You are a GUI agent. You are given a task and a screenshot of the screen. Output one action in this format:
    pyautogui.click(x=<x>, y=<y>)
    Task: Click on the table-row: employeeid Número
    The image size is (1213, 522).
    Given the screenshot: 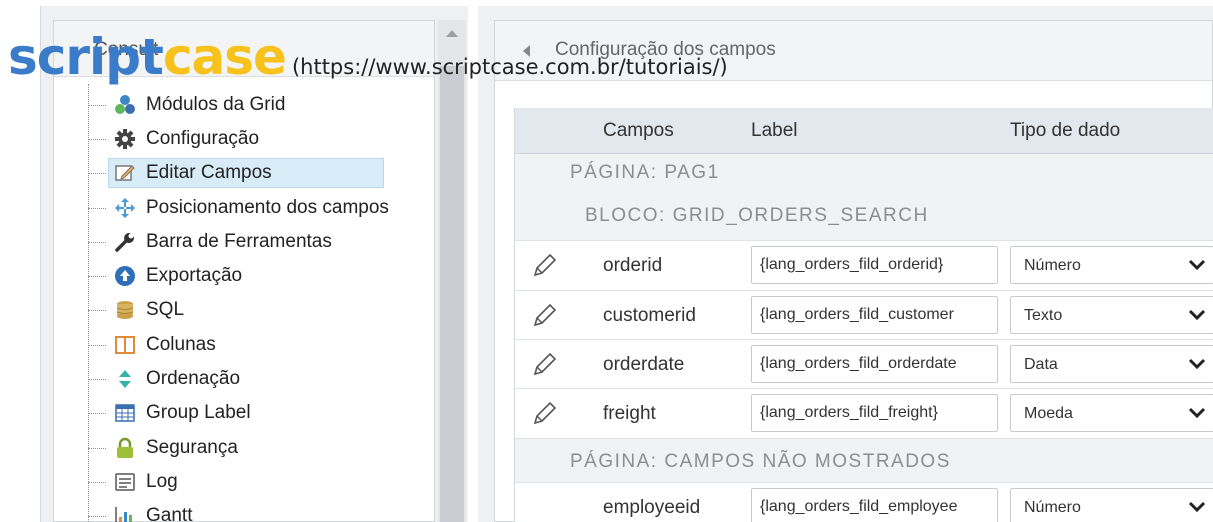 What is the action you would take?
    pyautogui.click(x=864, y=502)
    